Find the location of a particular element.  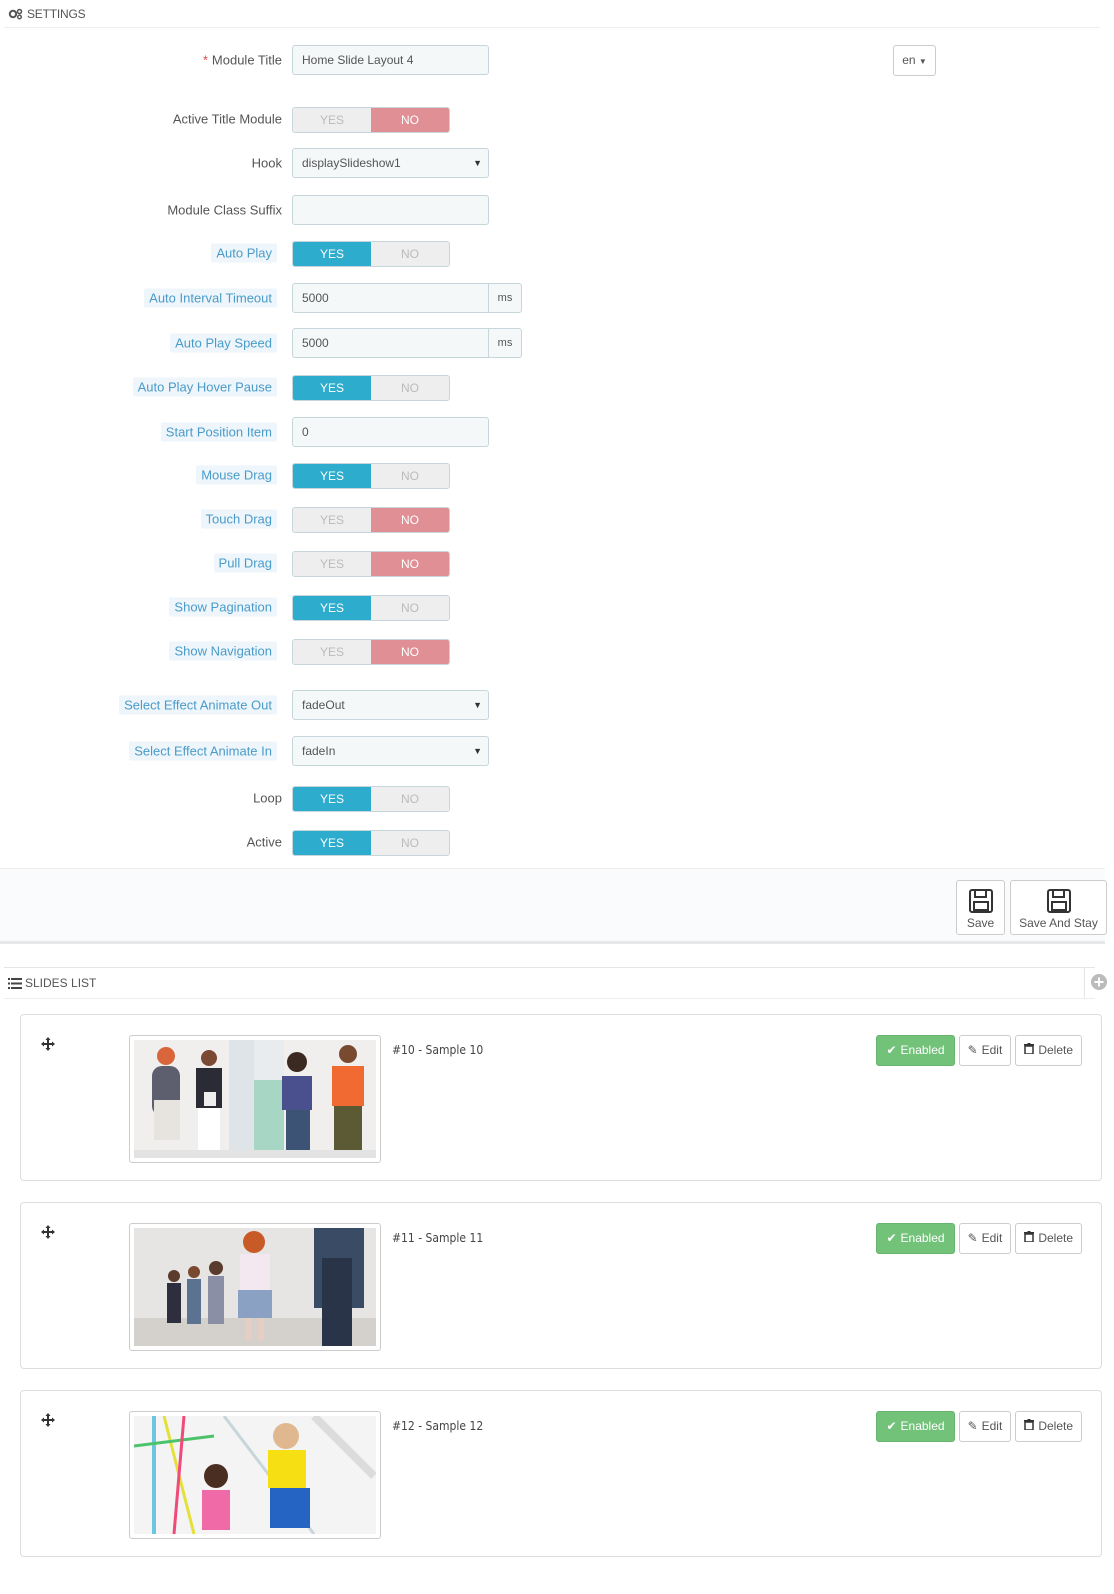

auto-play-speed-input: 5000 is located at coordinates (390, 343).